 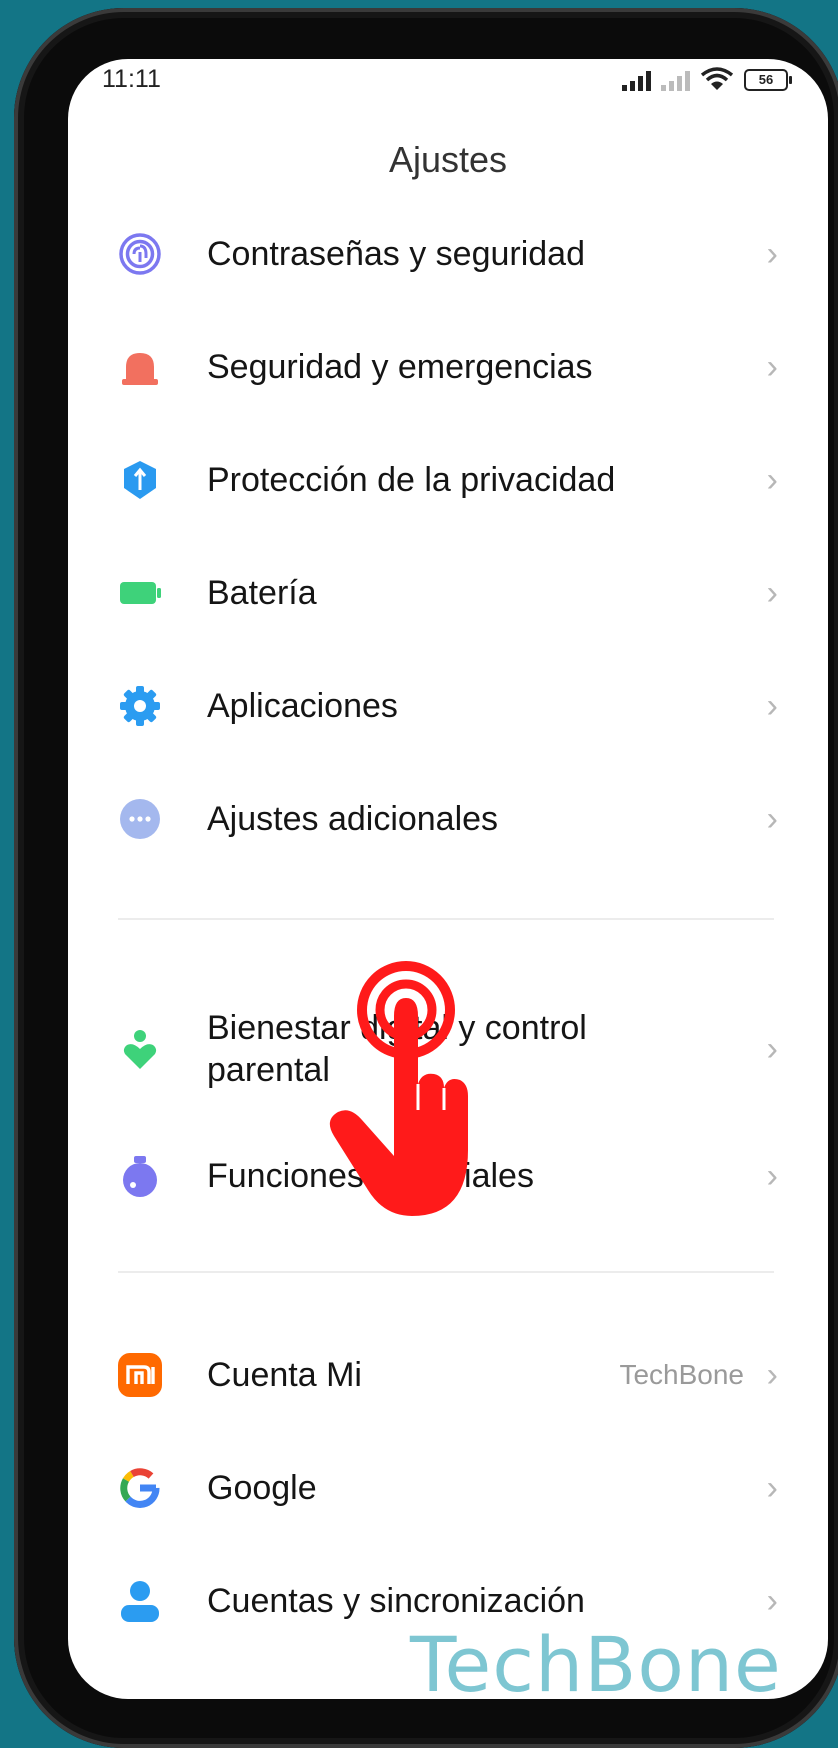 What do you see at coordinates (411, 480) in the screenshot?
I see `settings-item-label: Protección de la privacidad` at bounding box center [411, 480].